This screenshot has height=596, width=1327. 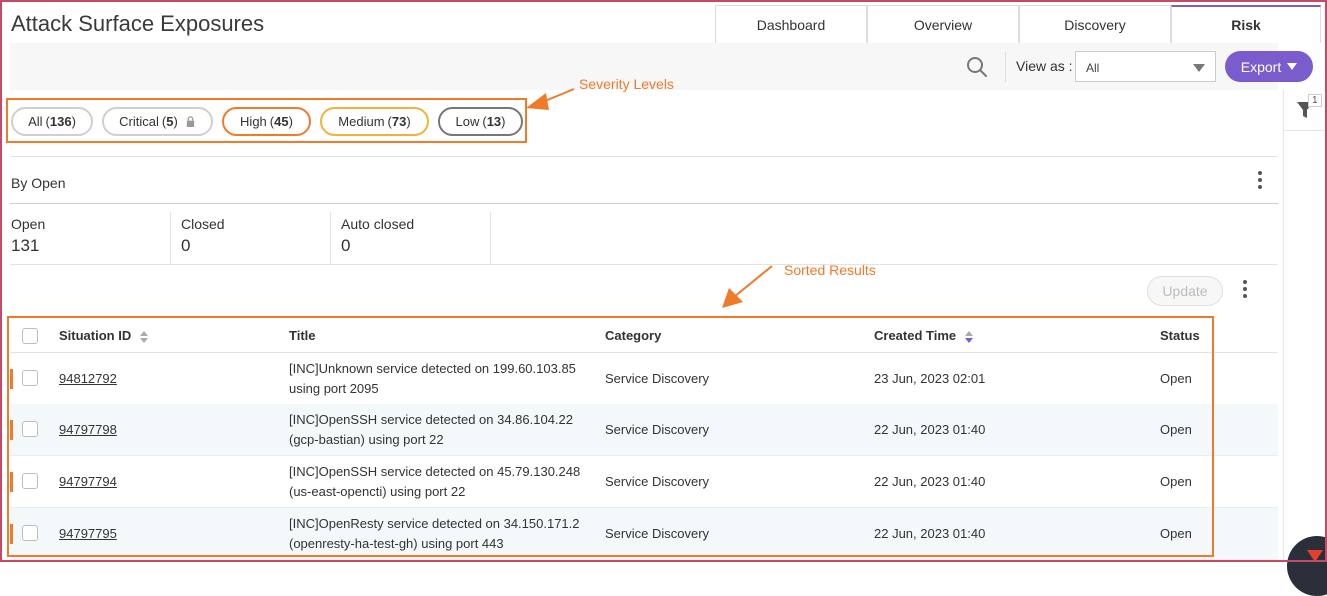 What do you see at coordinates (91, 238) in the screenshot?
I see `stat-open: Open 131` at bounding box center [91, 238].